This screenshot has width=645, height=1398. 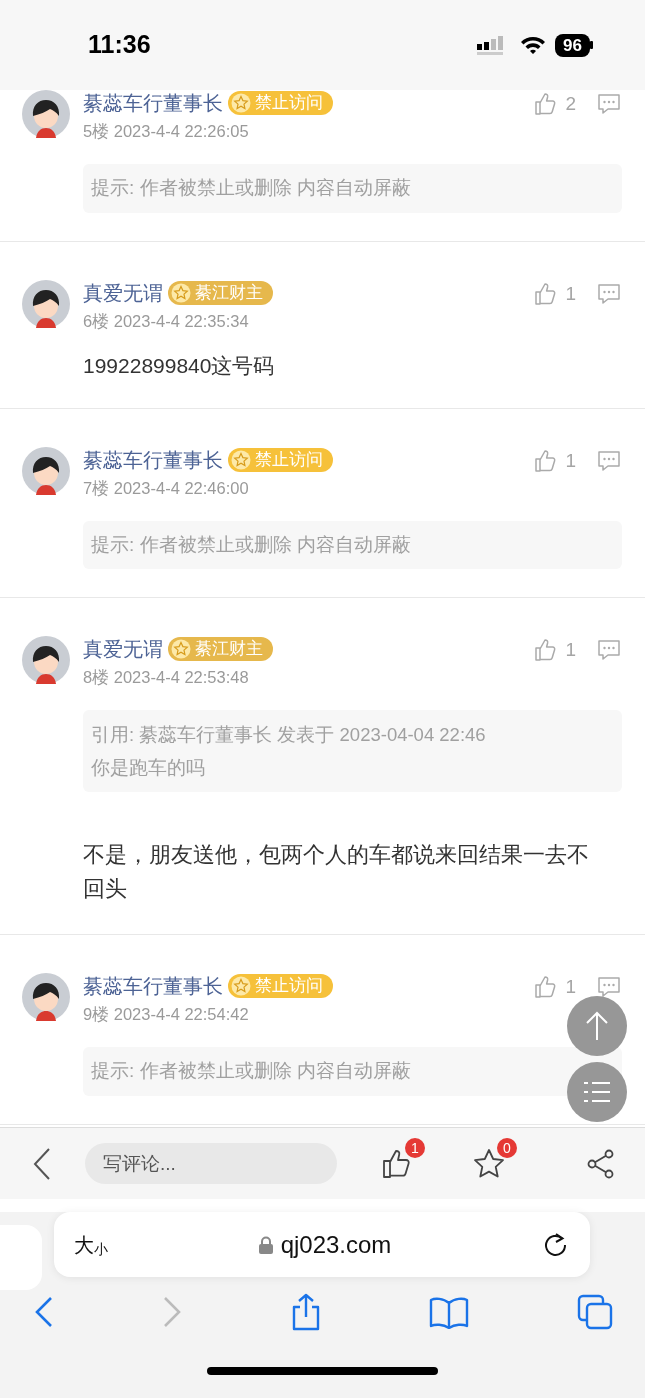 I want to click on share-icon, so click(x=601, y=1163).